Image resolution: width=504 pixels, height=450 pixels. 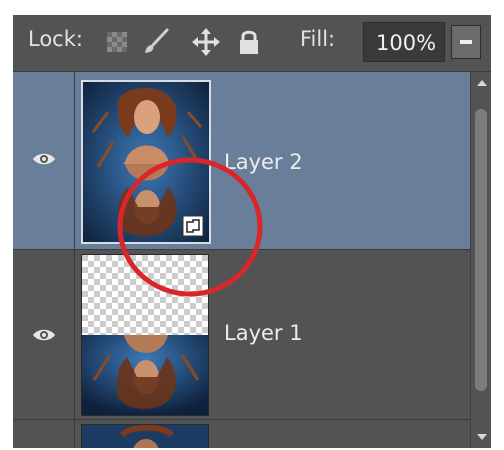 I want to click on lock-label: Lock:, so click(x=55, y=39).